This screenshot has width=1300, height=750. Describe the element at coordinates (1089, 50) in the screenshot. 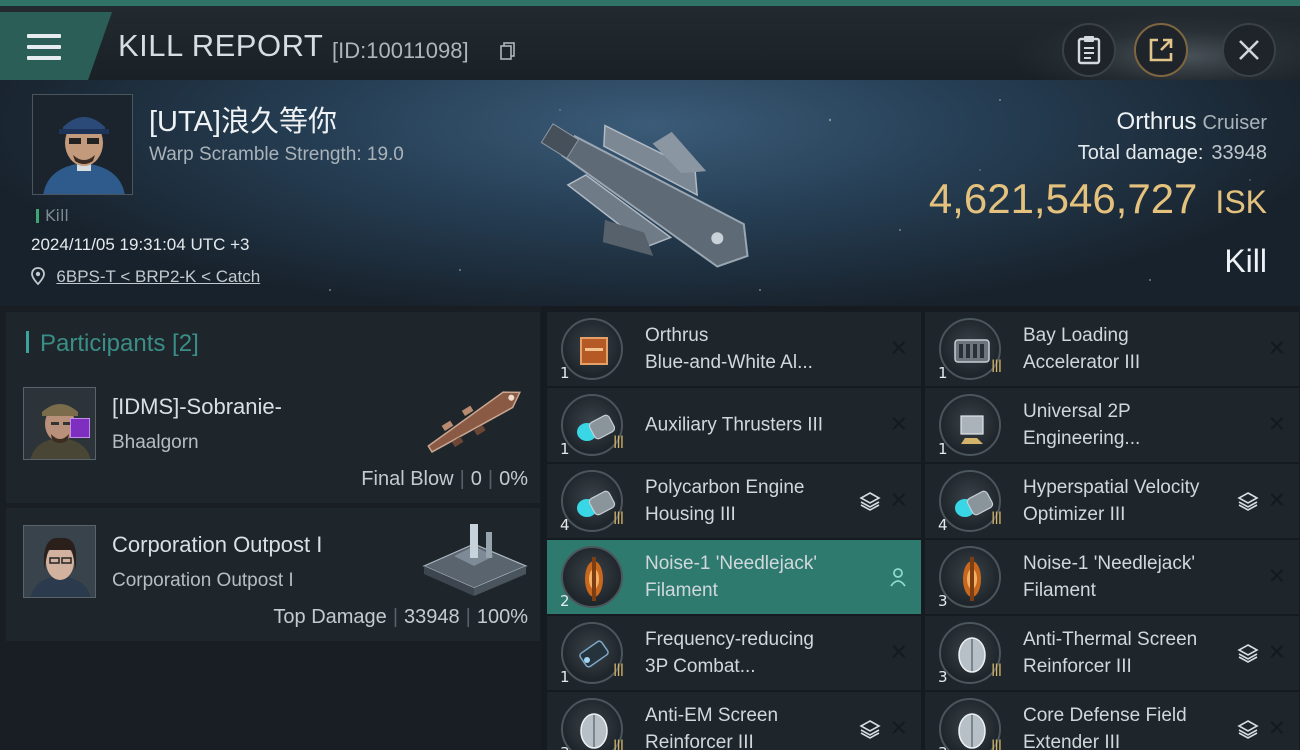

I see `clipboard-button` at that location.